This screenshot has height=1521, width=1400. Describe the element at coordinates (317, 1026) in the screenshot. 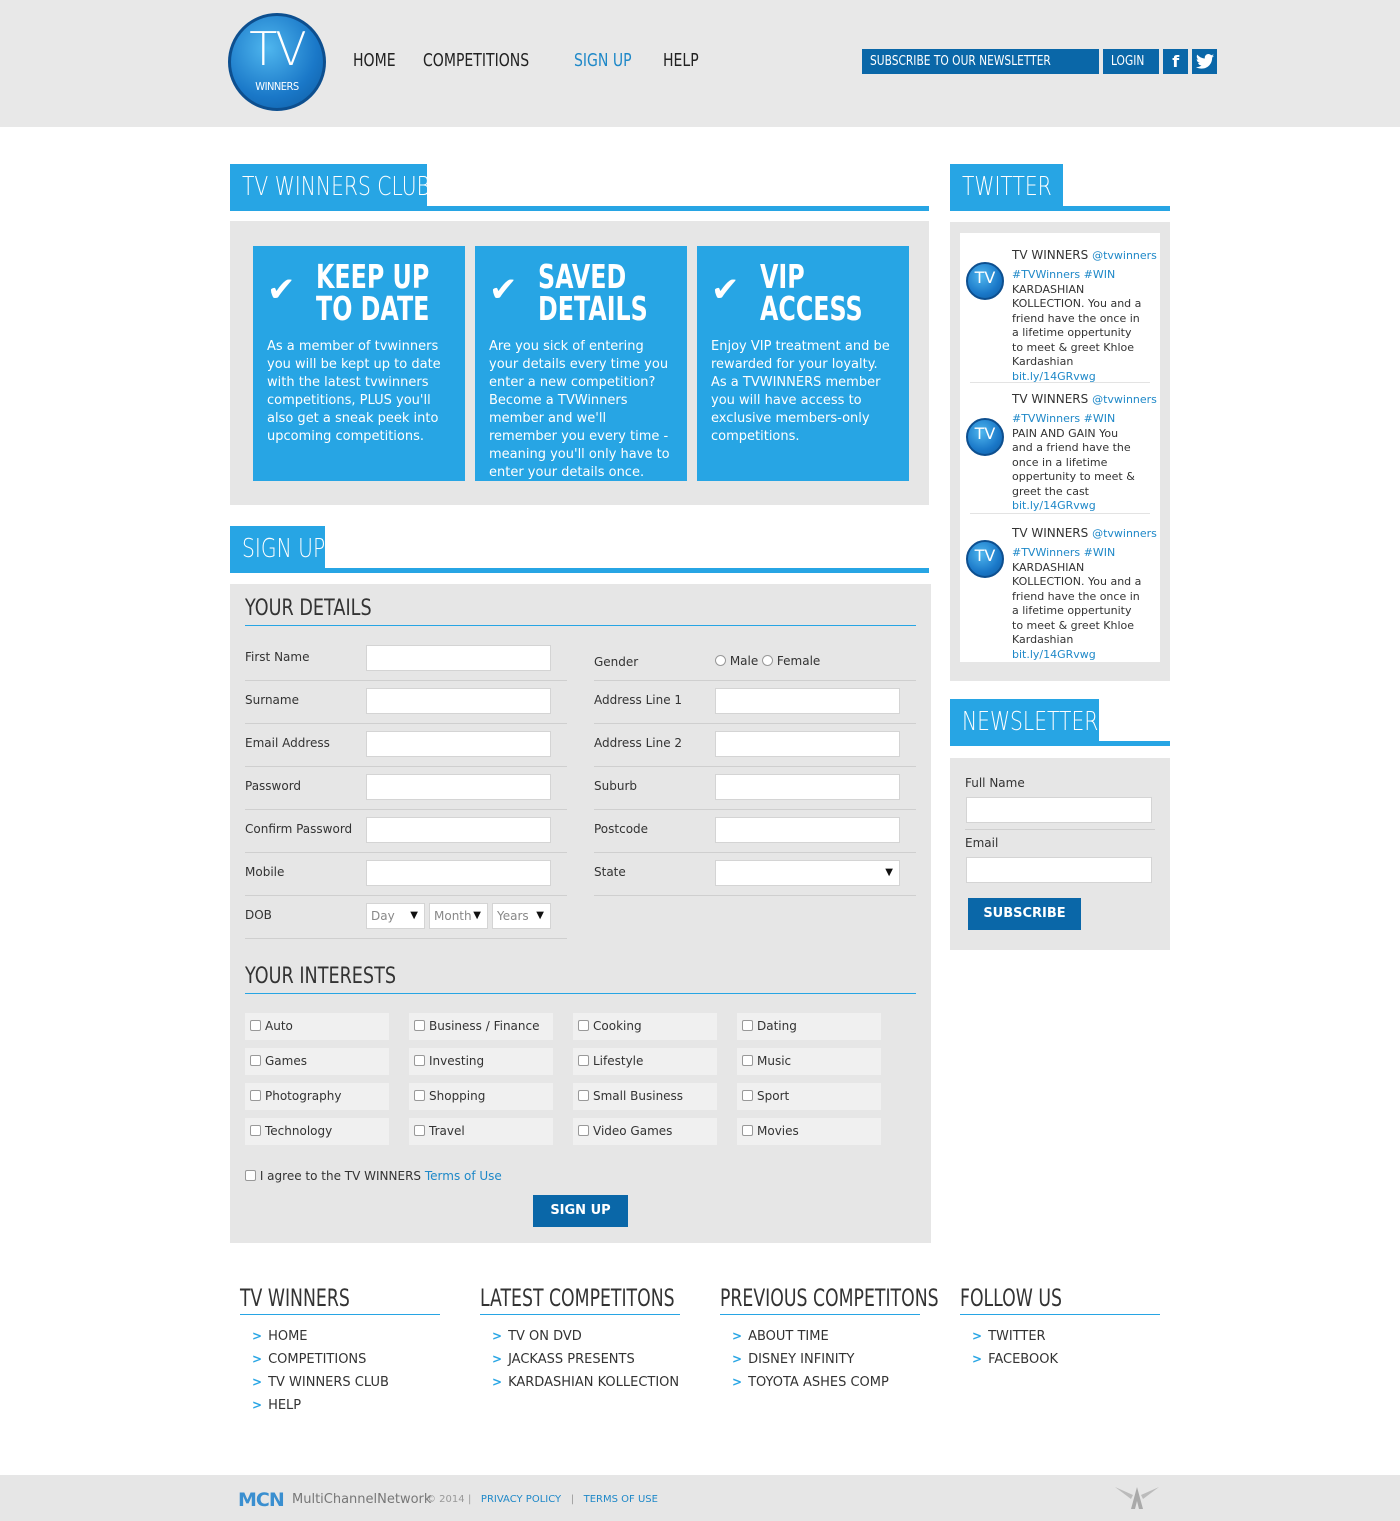

I see `interest-option: Auto` at that location.